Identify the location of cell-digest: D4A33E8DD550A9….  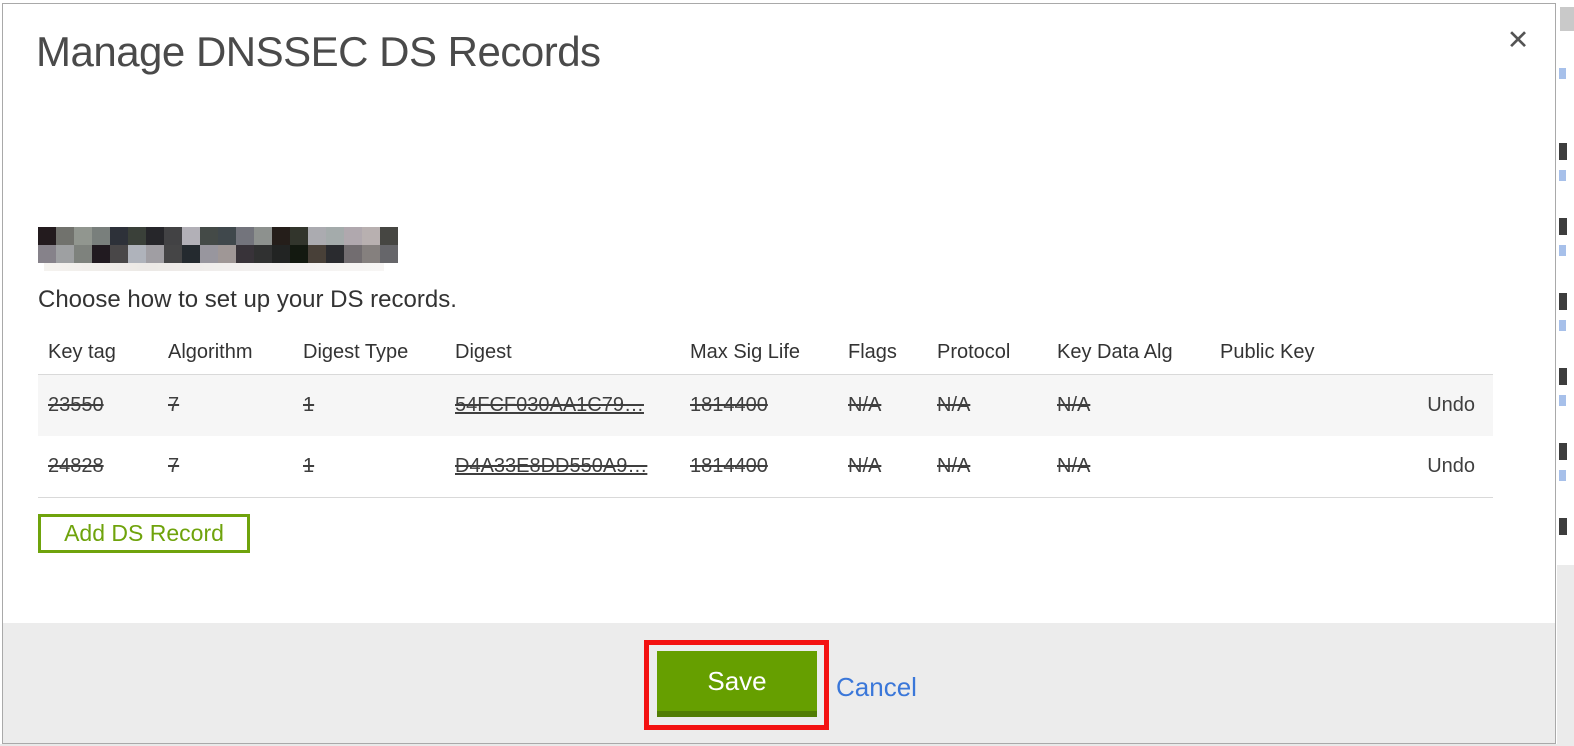
(551, 466).